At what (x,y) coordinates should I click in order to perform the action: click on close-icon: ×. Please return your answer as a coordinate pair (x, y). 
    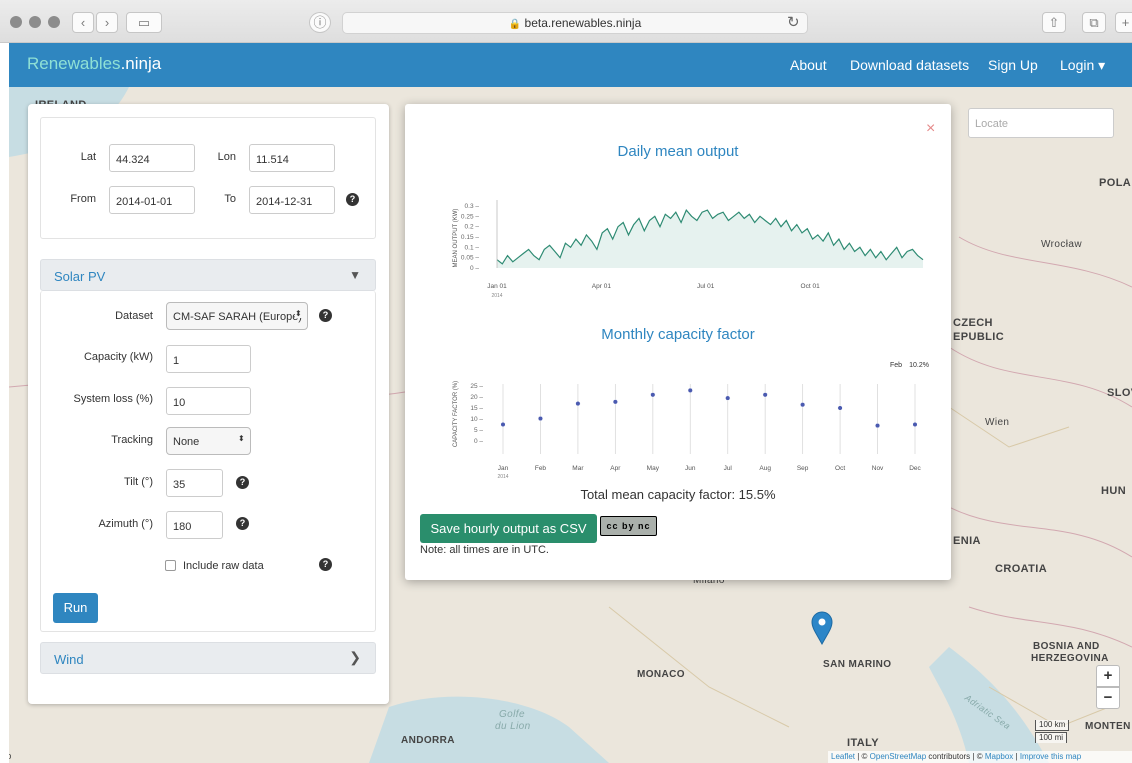
    Looking at the image, I should click on (930, 129).